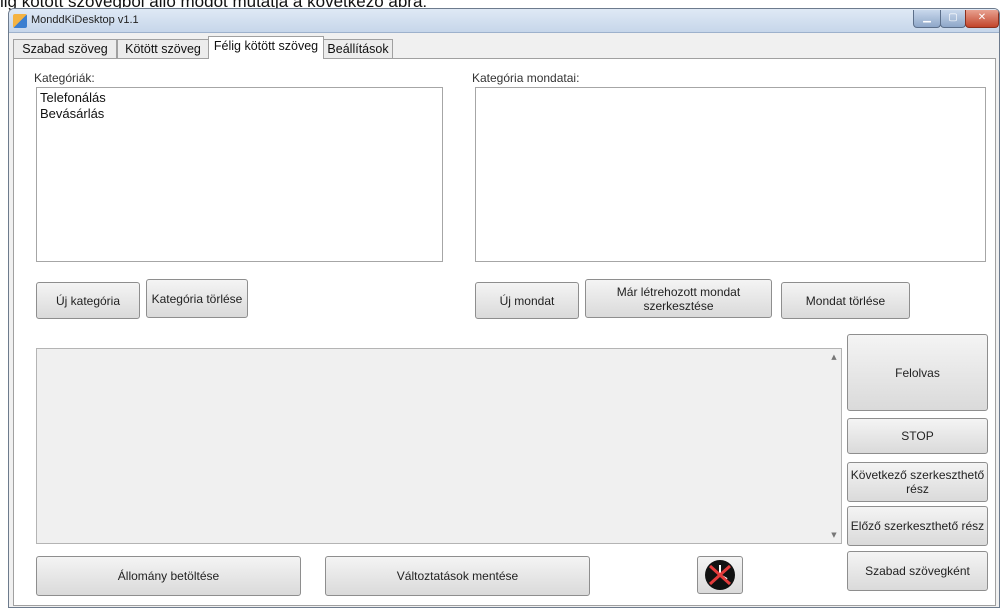 This screenshot has width=1000, height=608. Describe the element at coordinates (917, 526) in the screenshot. I see `previous-editable-part-button: Előző szerkeszthető rész` at that location.